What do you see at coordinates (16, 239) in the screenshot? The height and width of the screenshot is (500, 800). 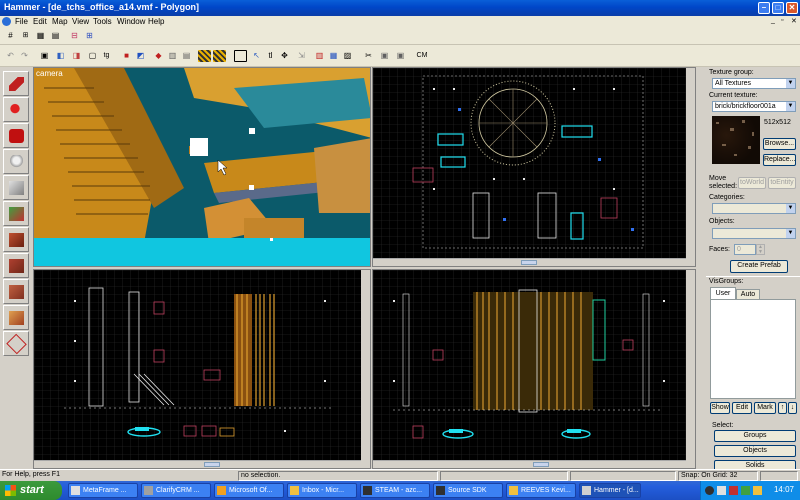 I see `apply-texture-button` at bounding box center [16, 239].